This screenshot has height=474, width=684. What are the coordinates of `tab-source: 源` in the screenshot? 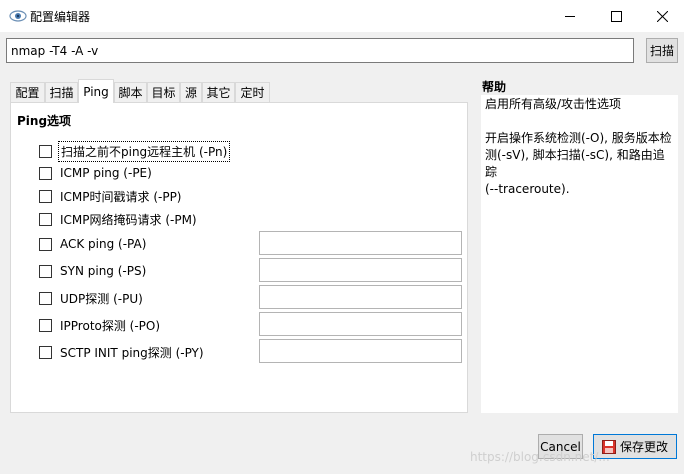 It's located at (191, 92).